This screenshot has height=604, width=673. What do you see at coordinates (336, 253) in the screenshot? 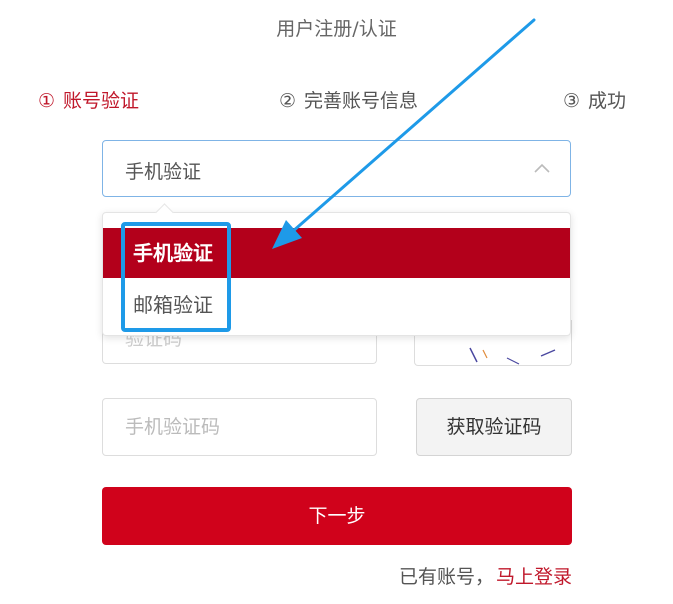
I see `dropdown-option-phone: 手机验证` at bounding box center [336, 253].